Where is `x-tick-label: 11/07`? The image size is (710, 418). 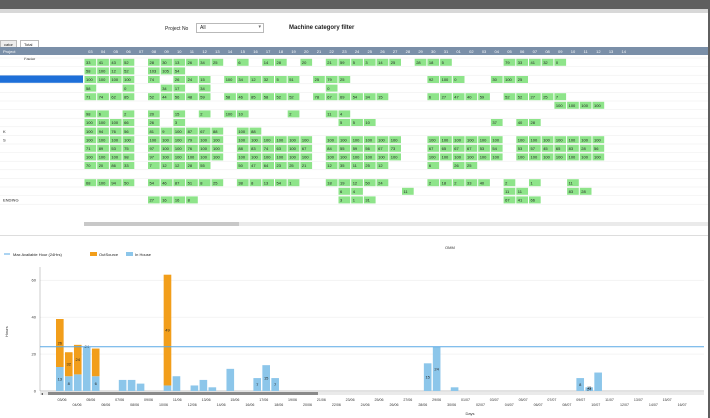
x-tick-label: 11/07 is located at coordinates (609, 400).